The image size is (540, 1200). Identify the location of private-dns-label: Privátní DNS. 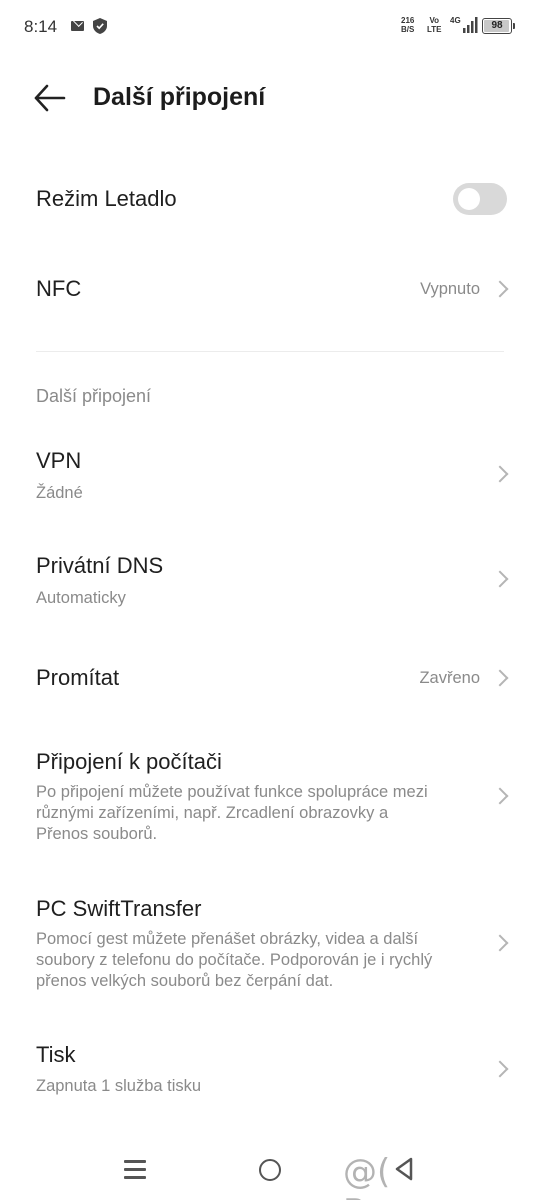
(100, 565).